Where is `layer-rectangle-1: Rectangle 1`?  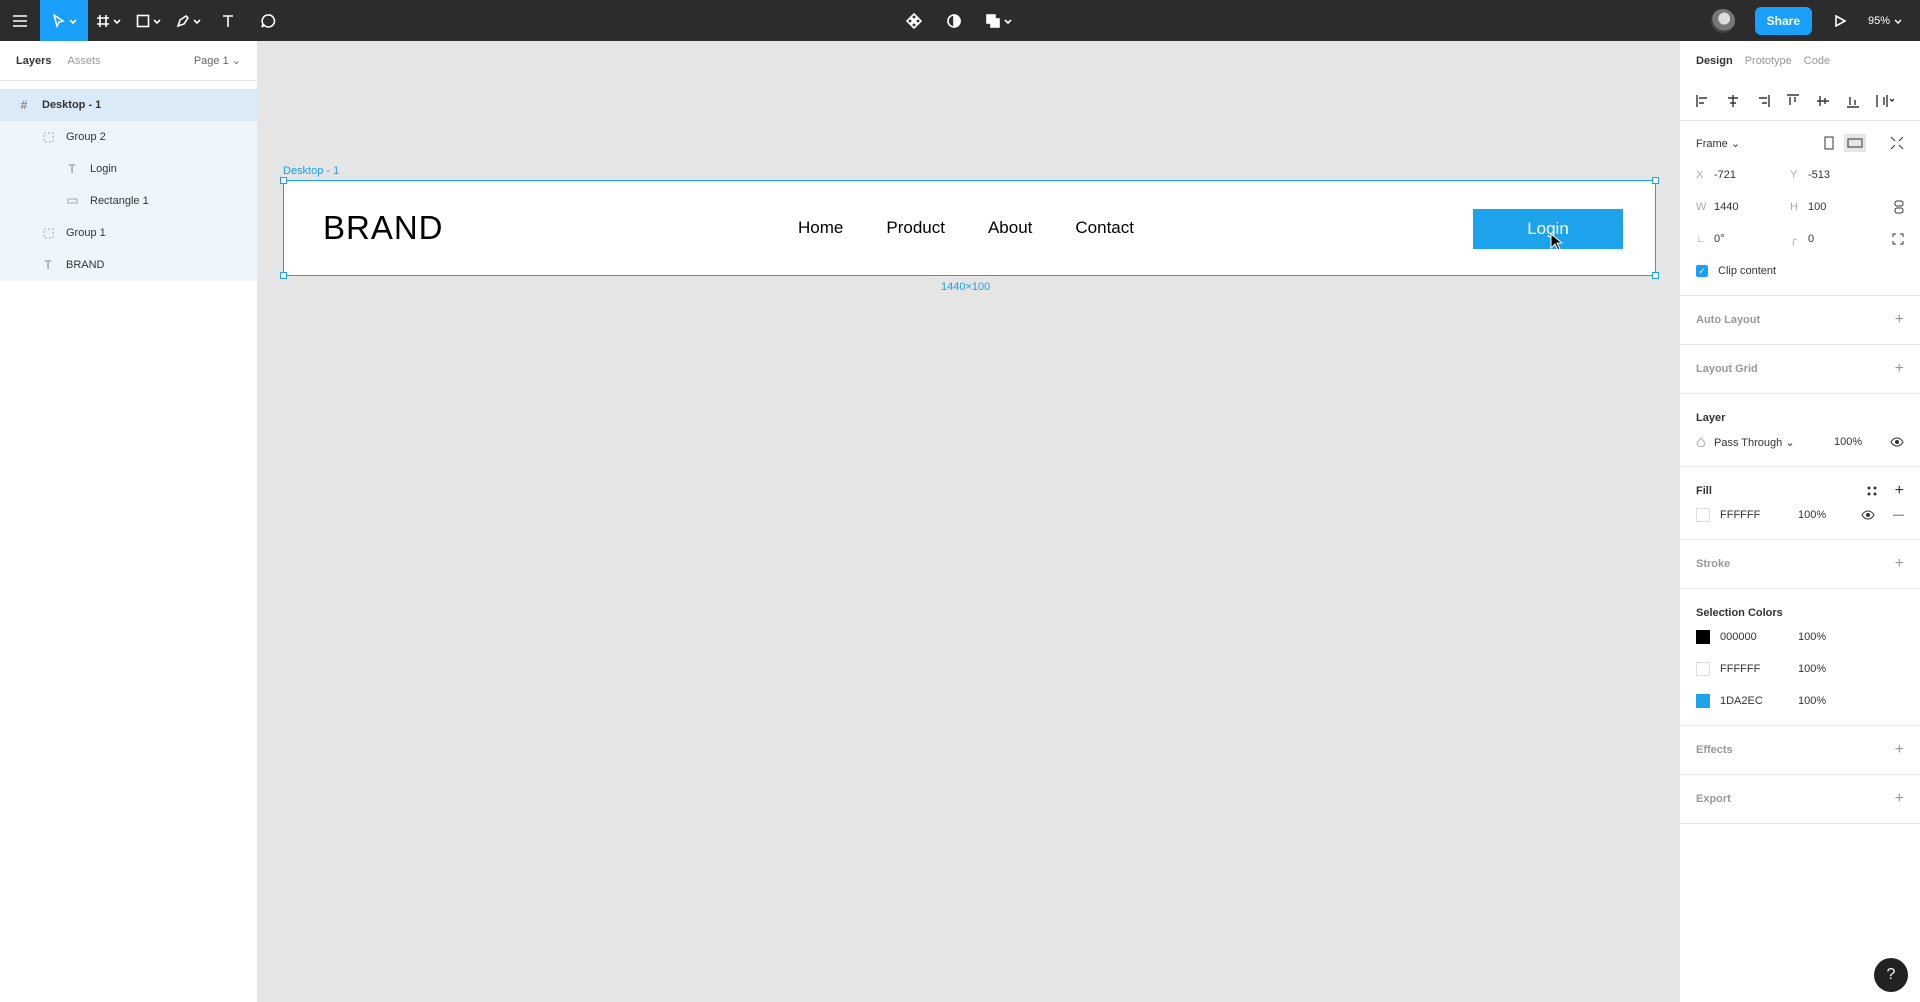
layer-rectangle-1: Rectangle 1 is located at coordinates (128, 201).